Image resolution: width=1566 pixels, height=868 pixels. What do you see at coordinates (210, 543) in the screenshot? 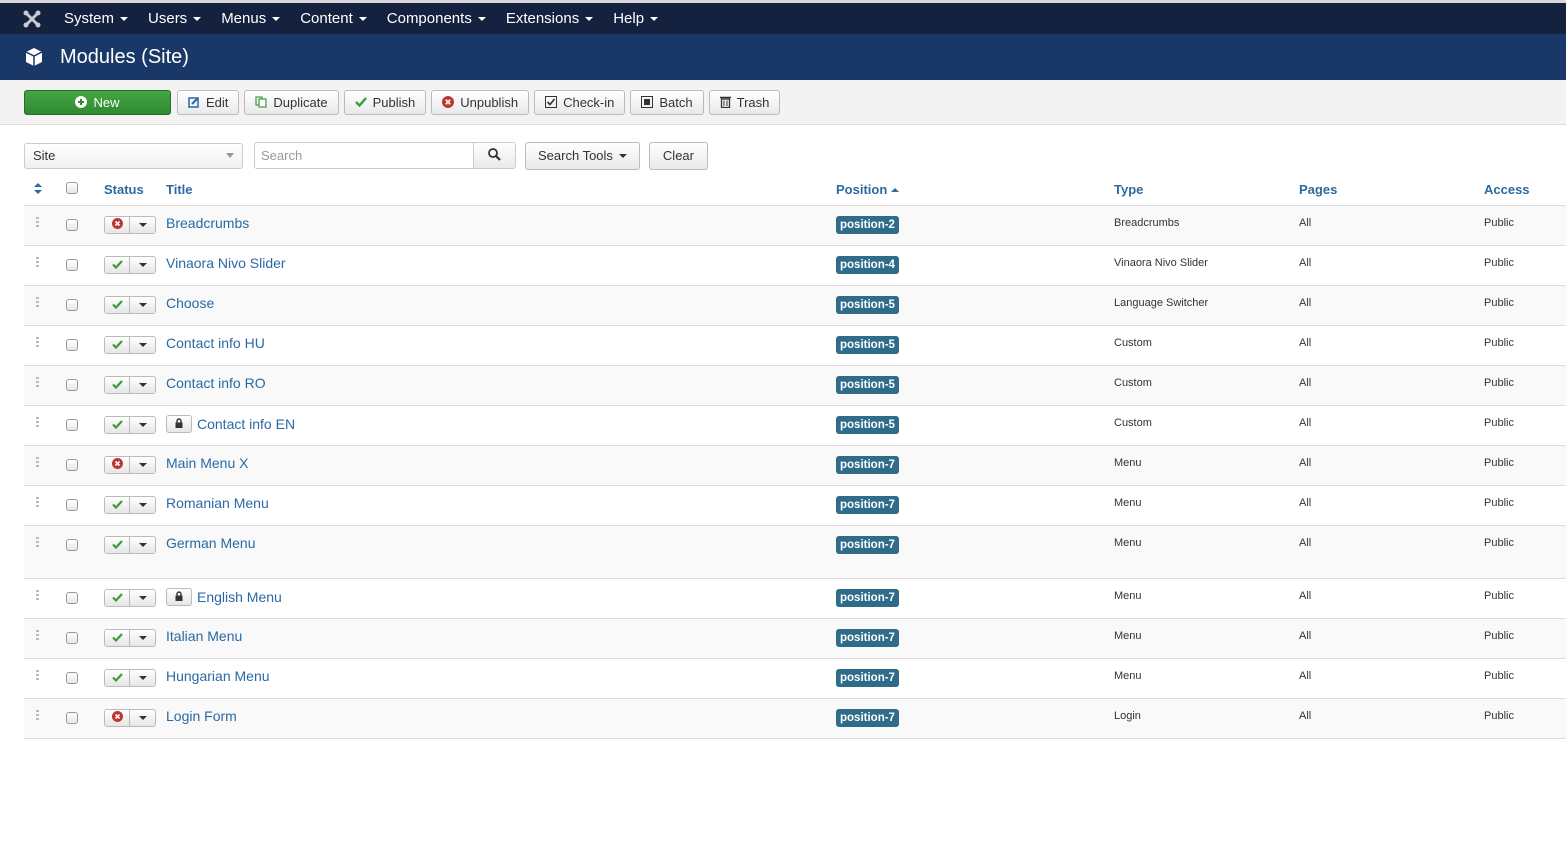
I see `module-title-link: German Menu` at bounding box center [210, 543].